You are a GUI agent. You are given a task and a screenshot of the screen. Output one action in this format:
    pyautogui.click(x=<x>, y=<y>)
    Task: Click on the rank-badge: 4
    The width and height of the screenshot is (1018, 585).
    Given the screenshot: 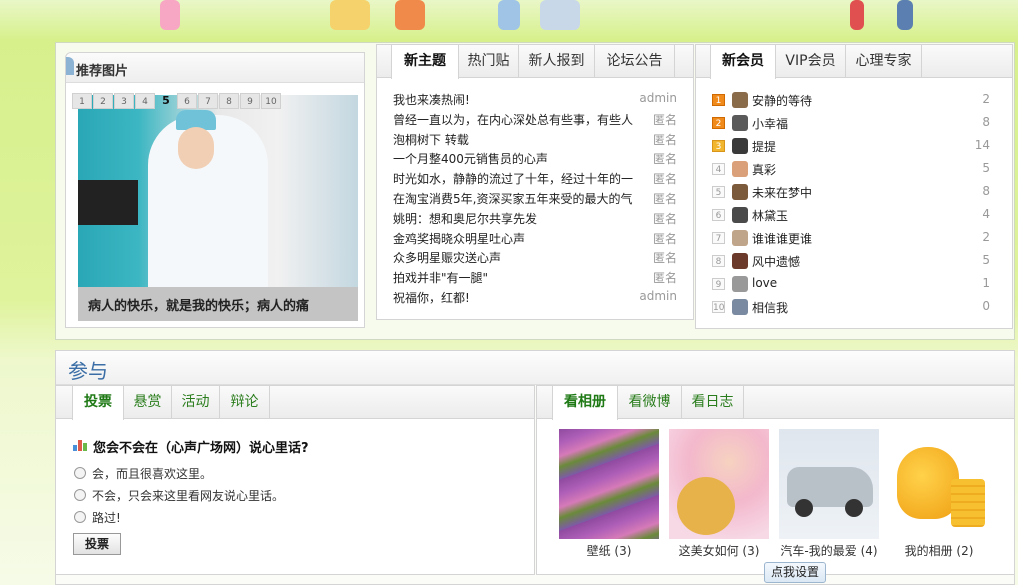 What is the action you would take?
    pyautogui.click(x=718, y=169)
    